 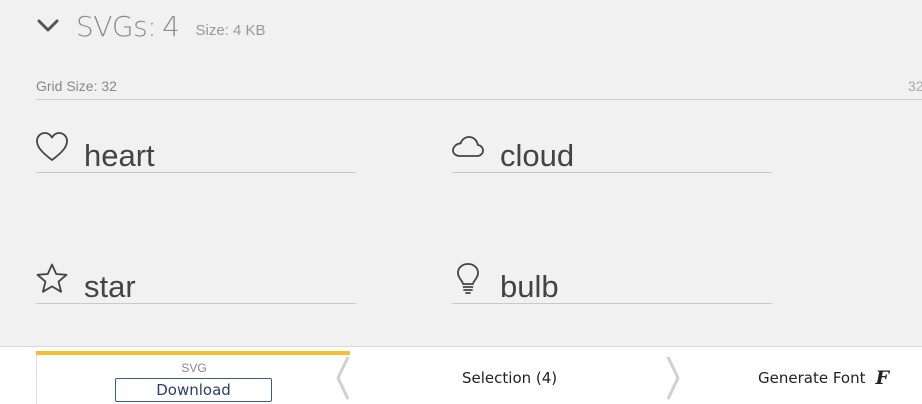 I want to click on glyph-item-heart: heart, so click(x=196, y=151).